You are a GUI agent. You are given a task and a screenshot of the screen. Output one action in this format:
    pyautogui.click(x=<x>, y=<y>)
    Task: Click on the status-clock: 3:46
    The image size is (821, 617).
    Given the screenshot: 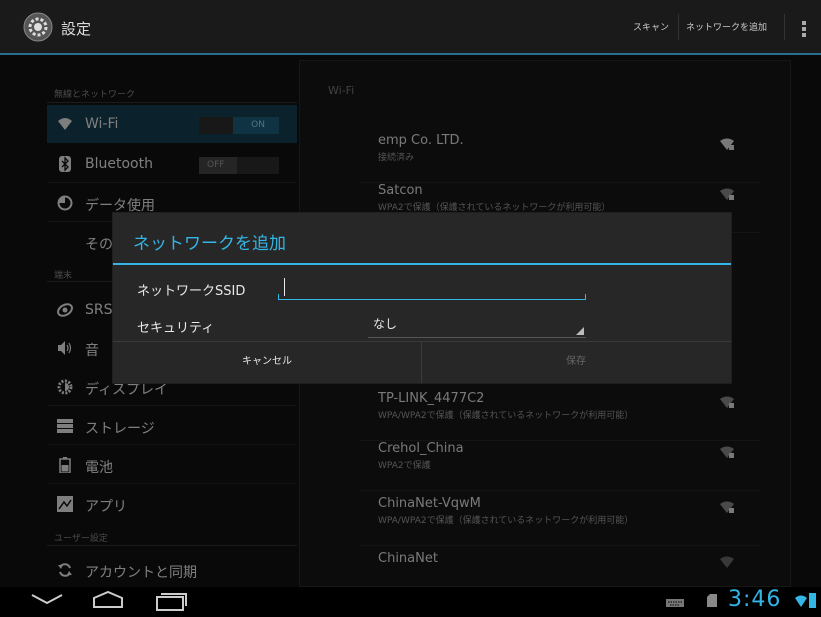 What is the action you would take?
    pyautogui.click(x=755, y=599)
    